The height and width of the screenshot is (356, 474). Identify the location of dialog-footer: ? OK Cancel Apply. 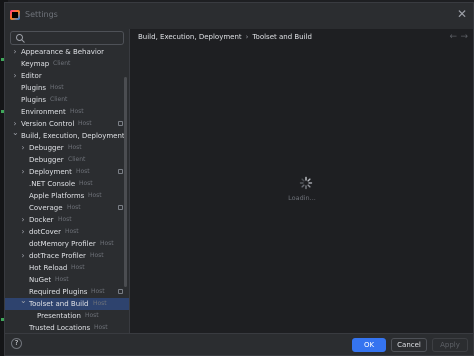
(239, 344).